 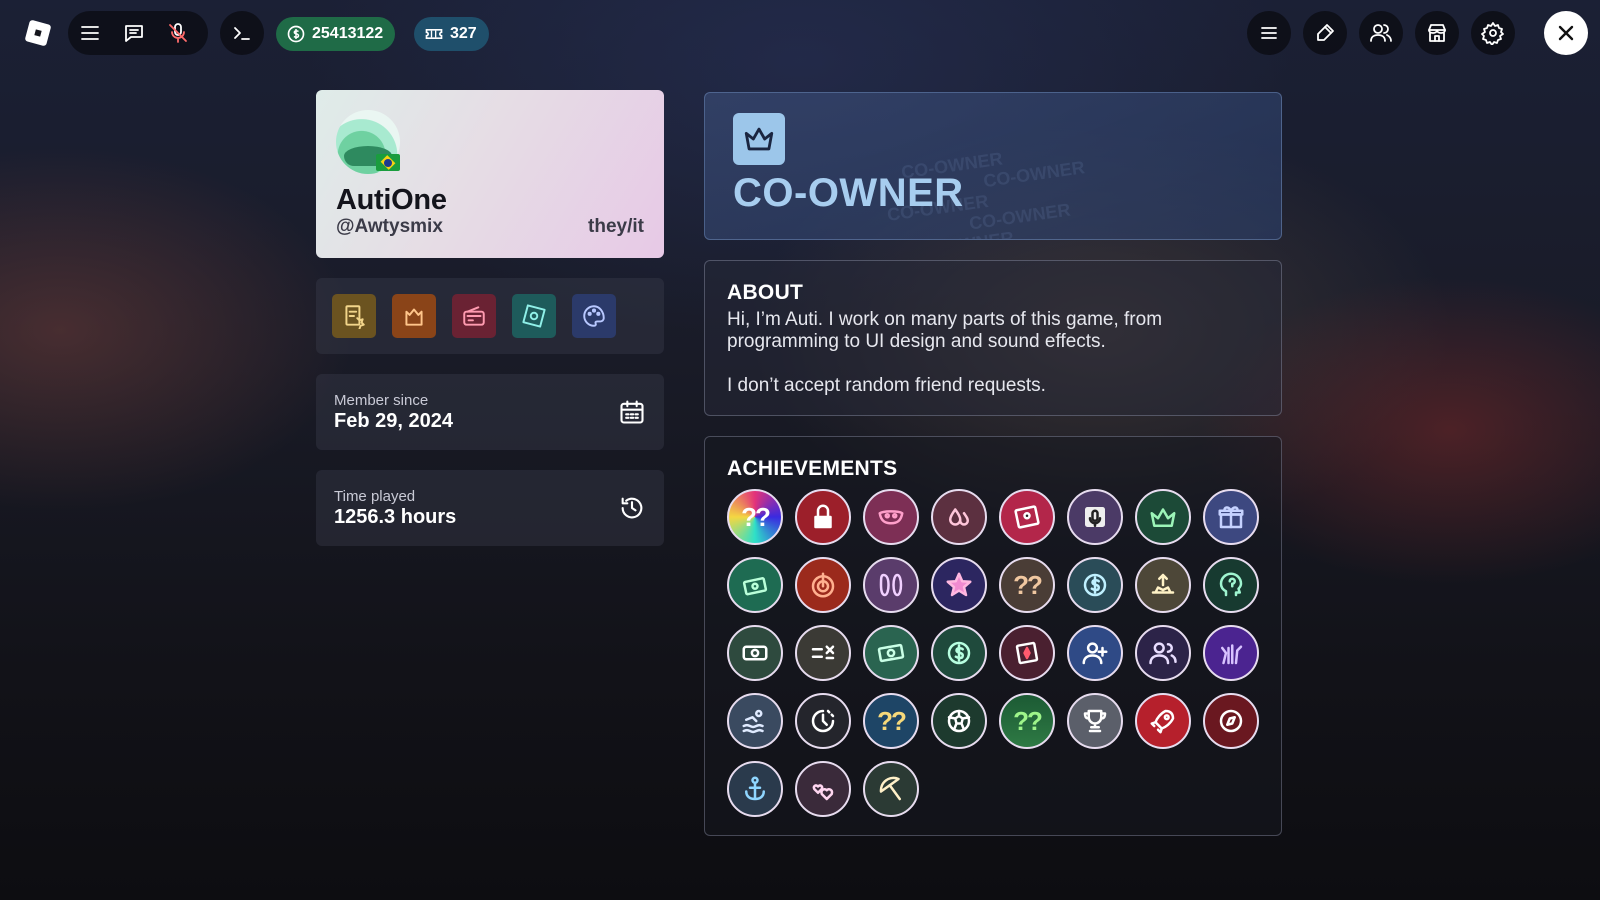 What do you see at coordinates (389, 226) in the screenshot?
I see `username: @Awtysmix` at bounding box center [389, 226].